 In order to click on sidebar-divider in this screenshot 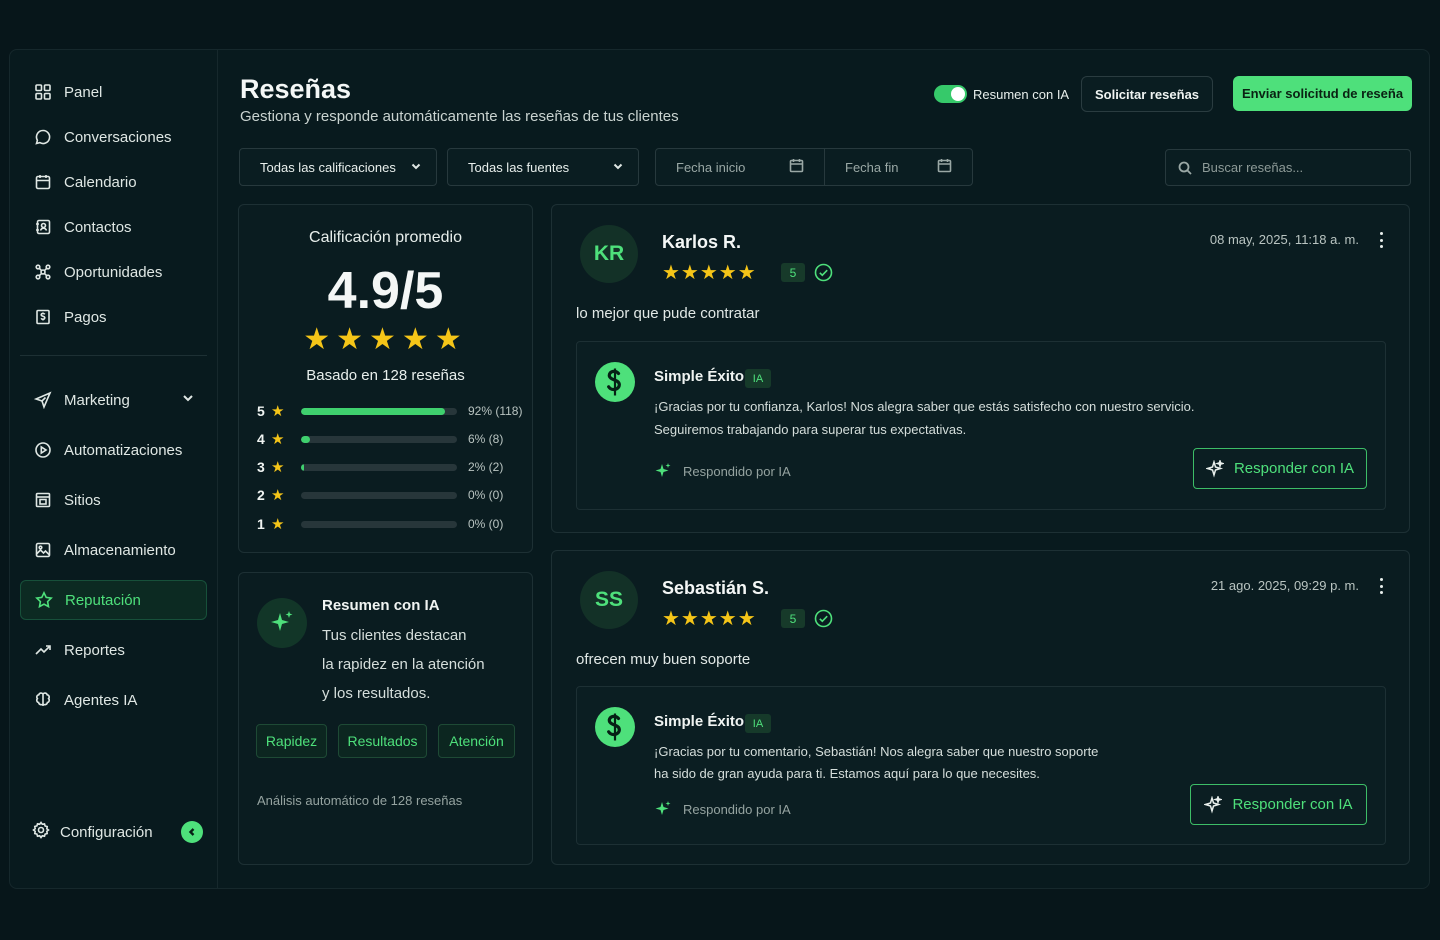, I will do `click(113, 355)`.